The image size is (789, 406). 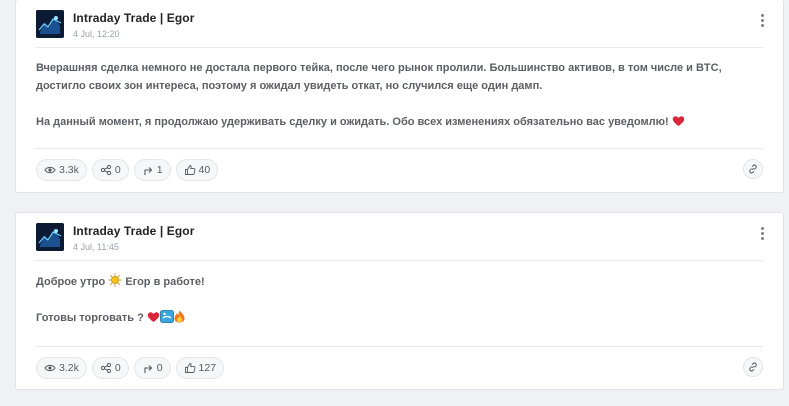 I want to click on dollar-emoji-icon, so click(x=166, y=316).